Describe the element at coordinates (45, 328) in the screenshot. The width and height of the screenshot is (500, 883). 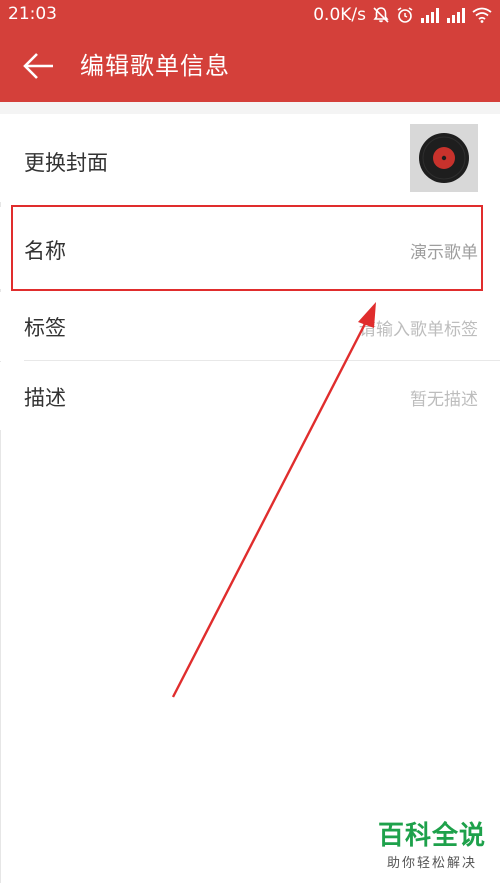
I see `row-label-tags: 标签` at that location.